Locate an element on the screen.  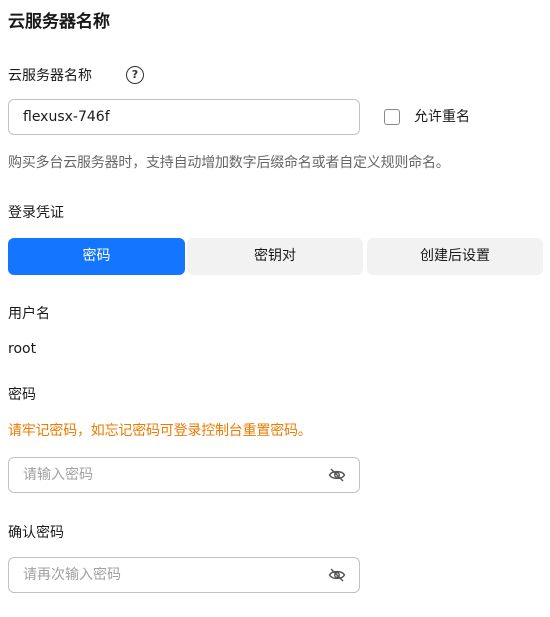
confirm-password-input is located at coordinates (184, 575).